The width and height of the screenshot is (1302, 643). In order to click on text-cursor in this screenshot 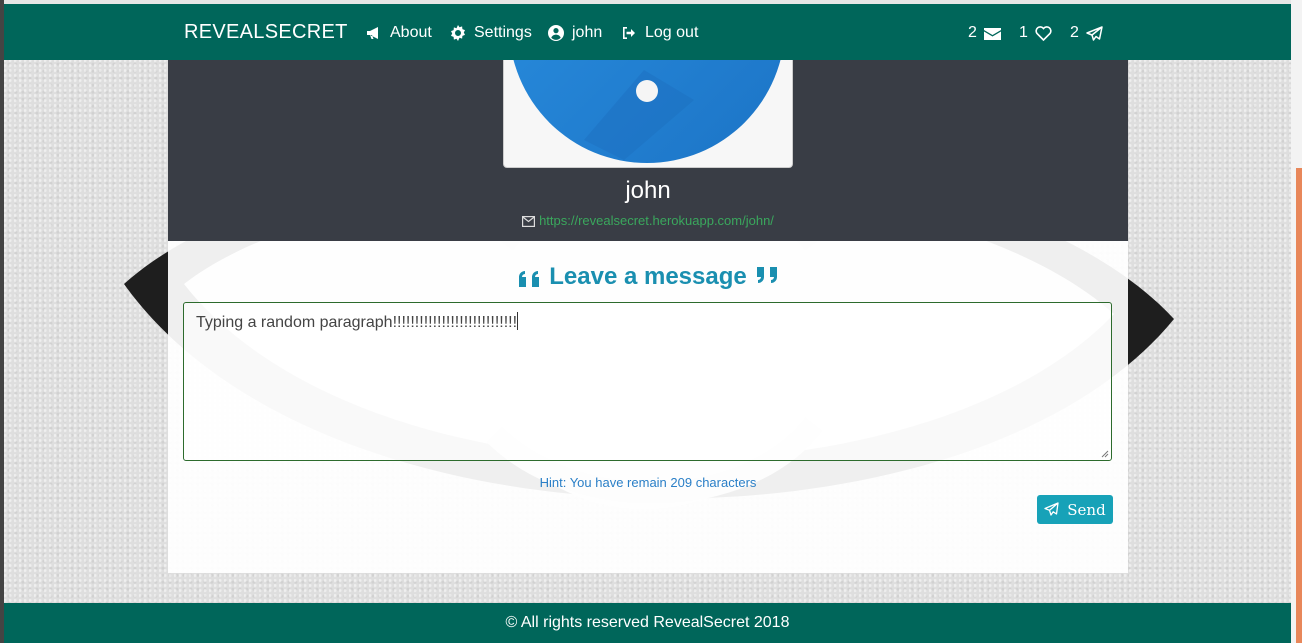, I will do `click(518, 321)`.